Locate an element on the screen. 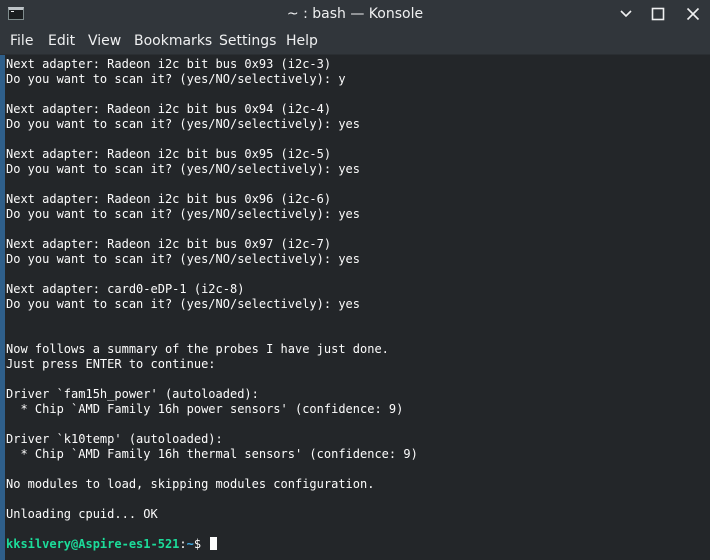  menu-edit: Edit is located at coordinates (61, 41).